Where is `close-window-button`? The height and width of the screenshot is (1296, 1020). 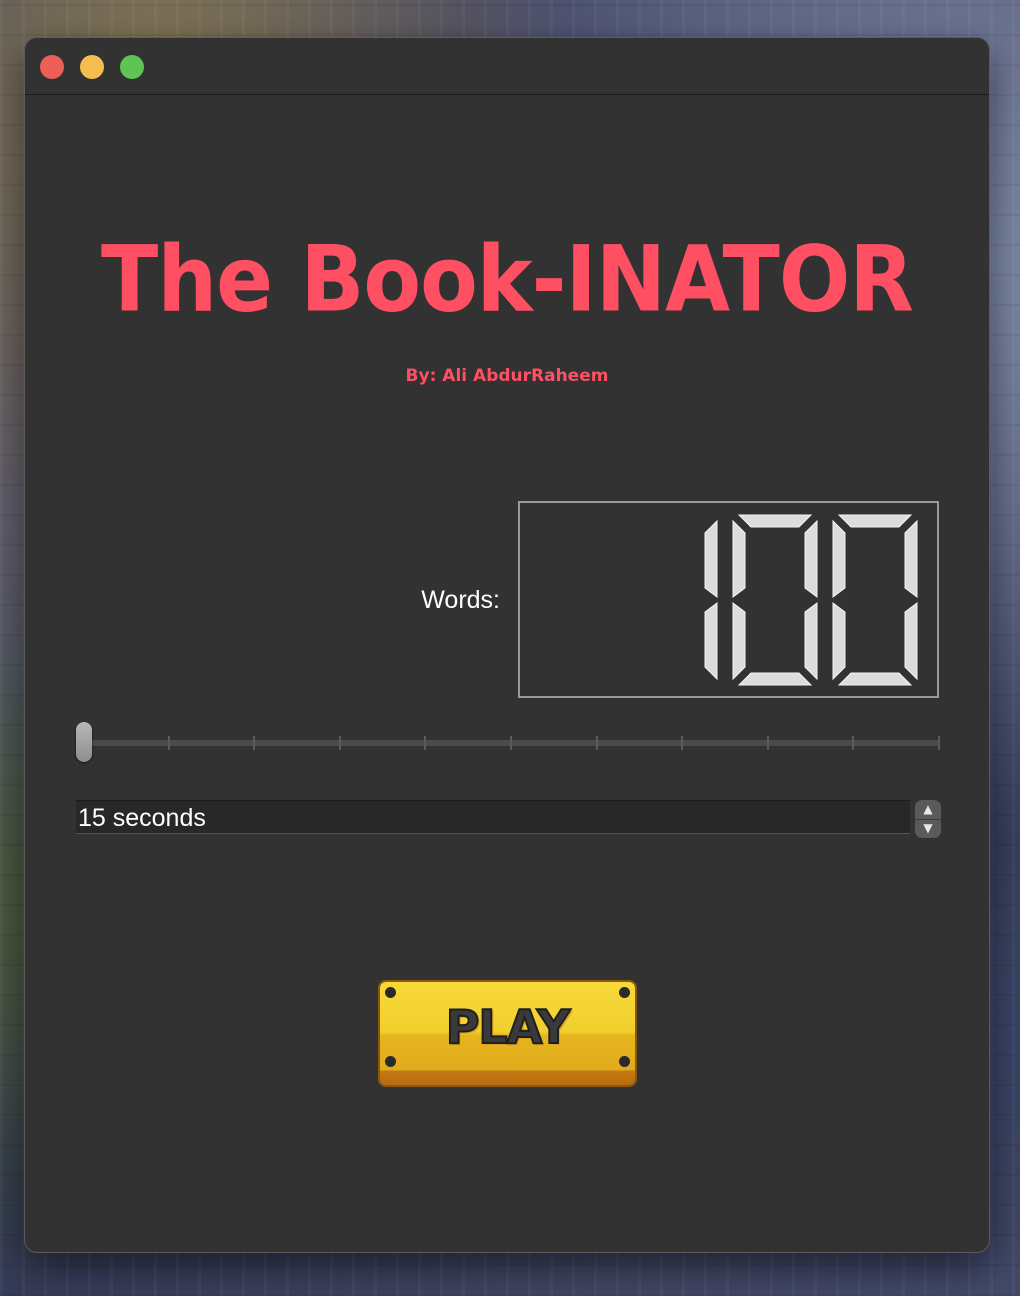
close-window-button is located at coordinates (52, 67).